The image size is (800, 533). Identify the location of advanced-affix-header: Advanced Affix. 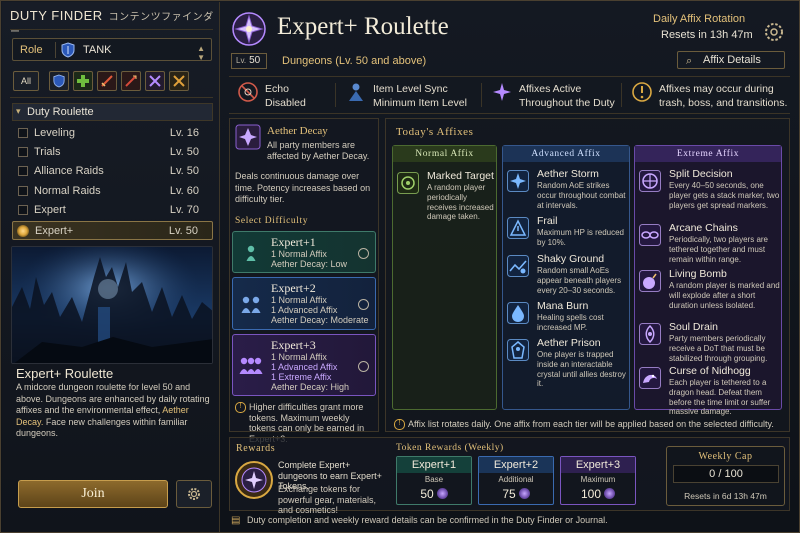
(566, 154).